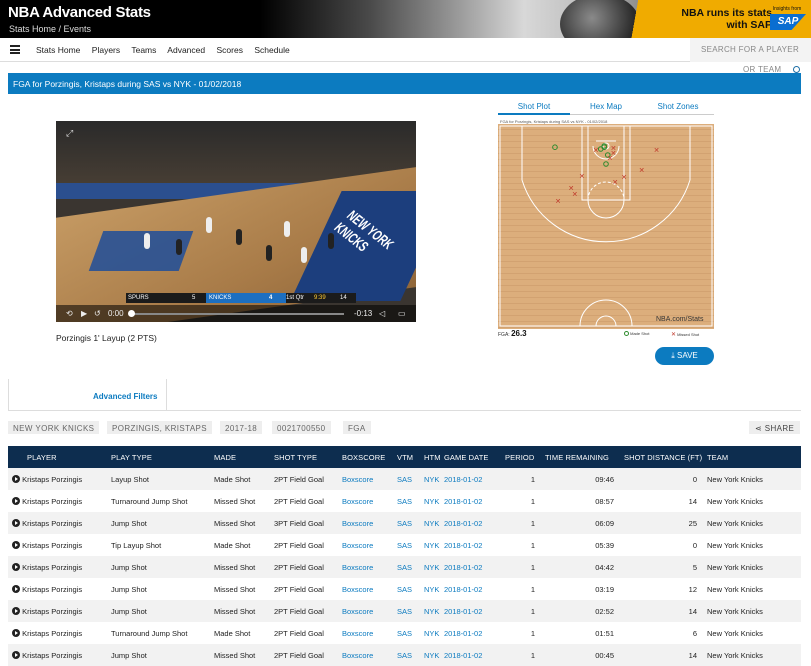  Describe the element at coordinates (131, 313) in the screenshot. I see `seek-handle` at that location.